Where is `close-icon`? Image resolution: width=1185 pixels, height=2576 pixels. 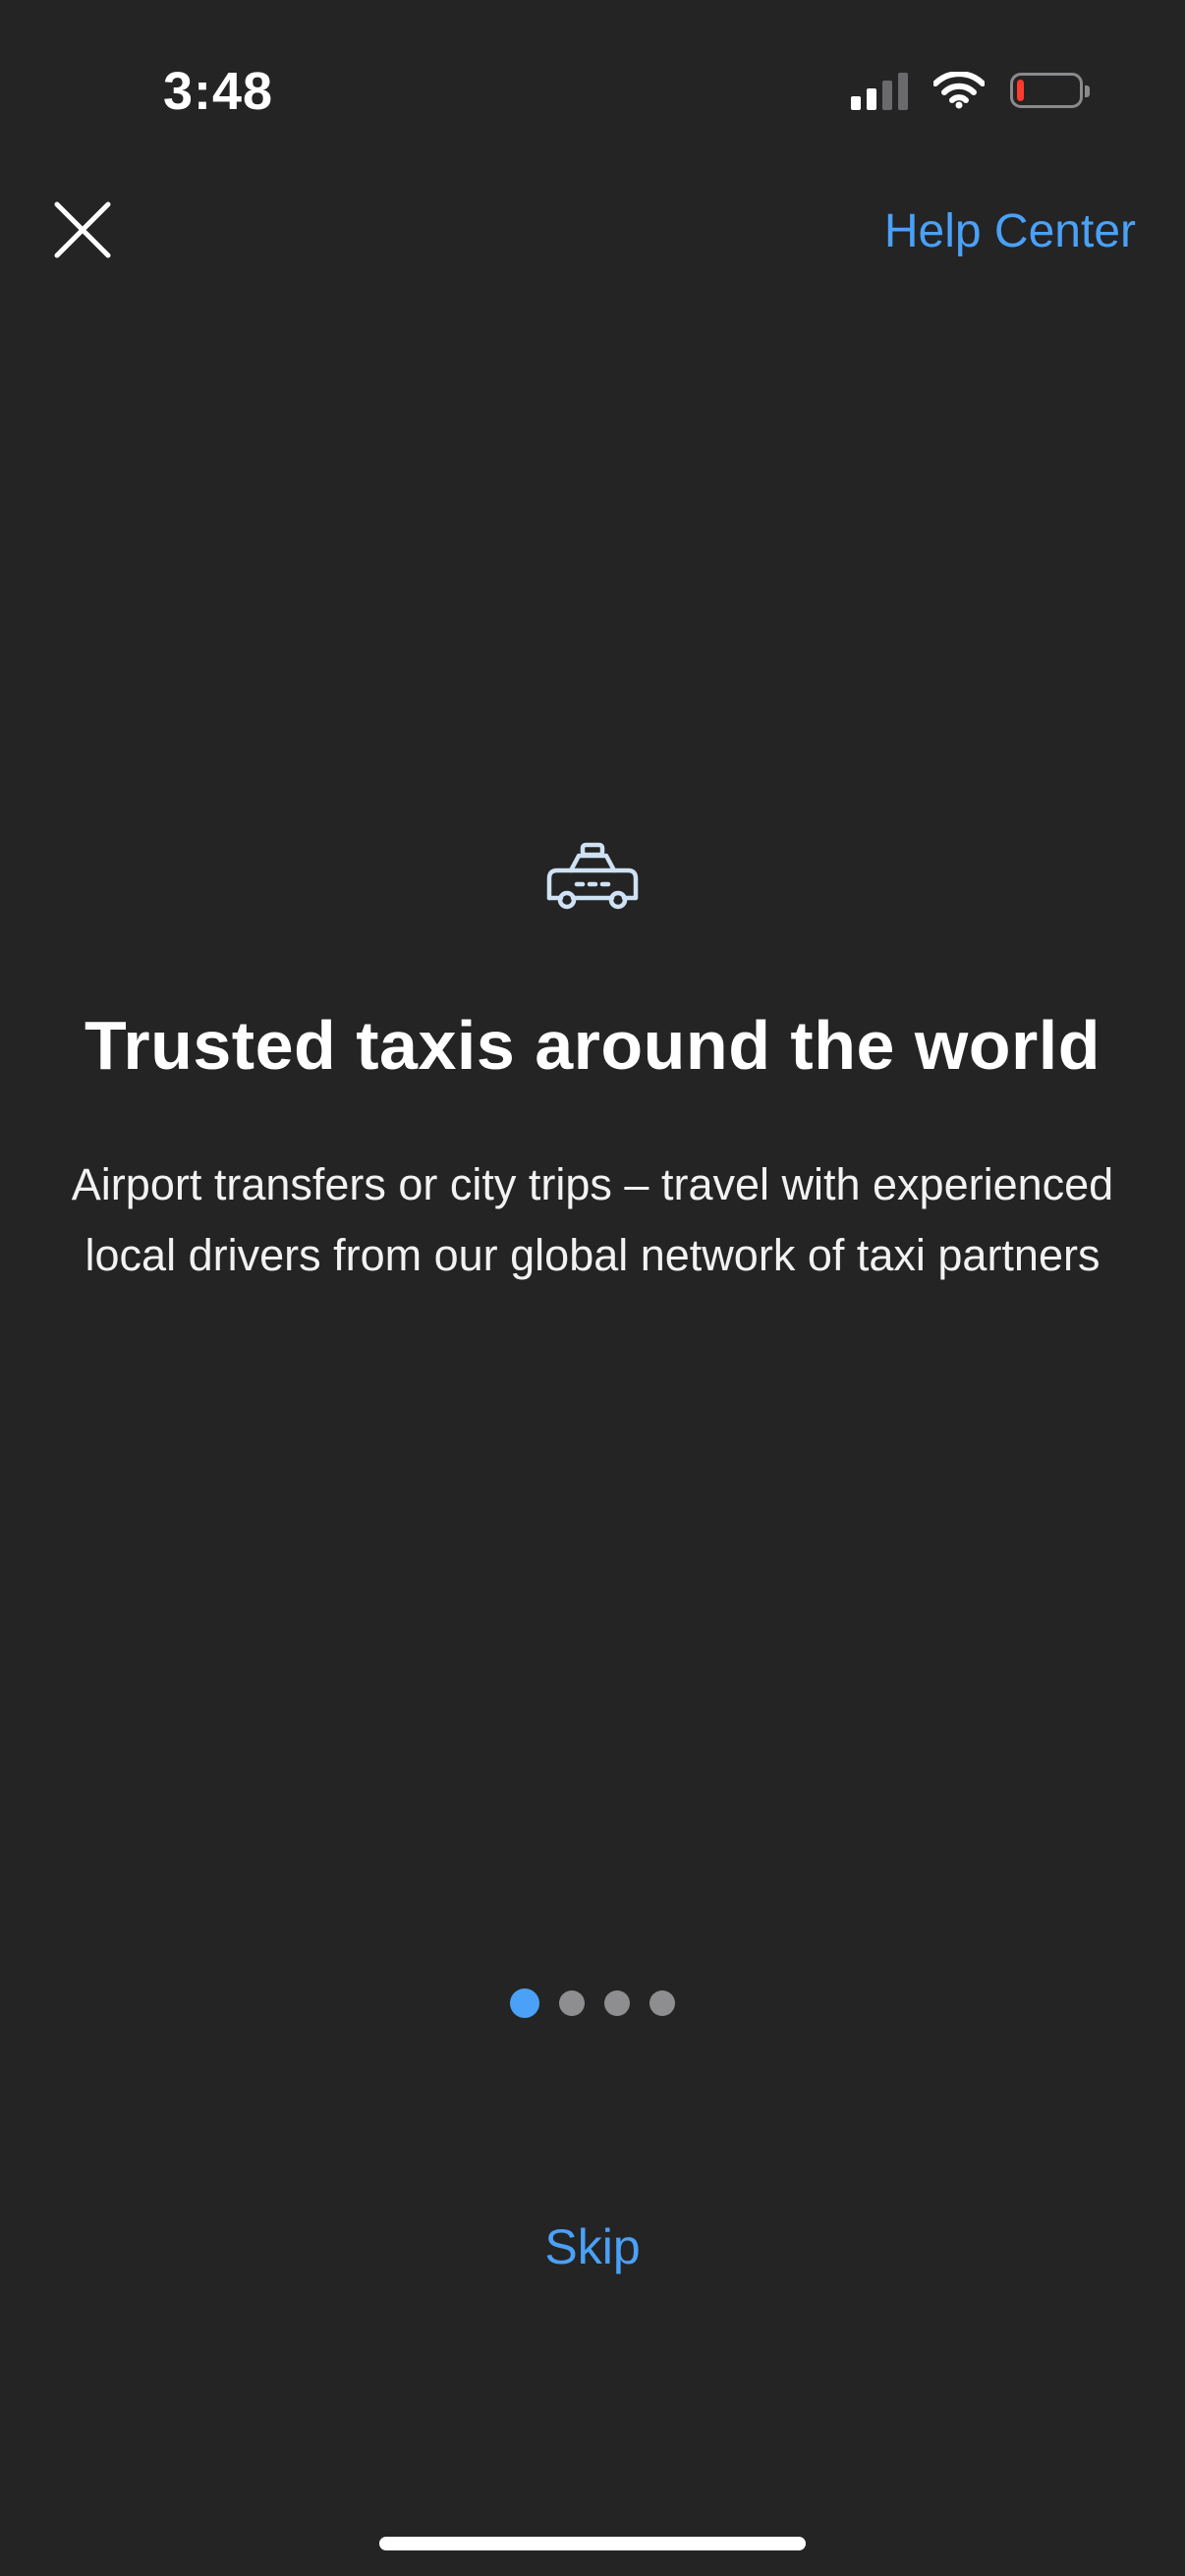
close-icon is located at coordinates (83, 229).